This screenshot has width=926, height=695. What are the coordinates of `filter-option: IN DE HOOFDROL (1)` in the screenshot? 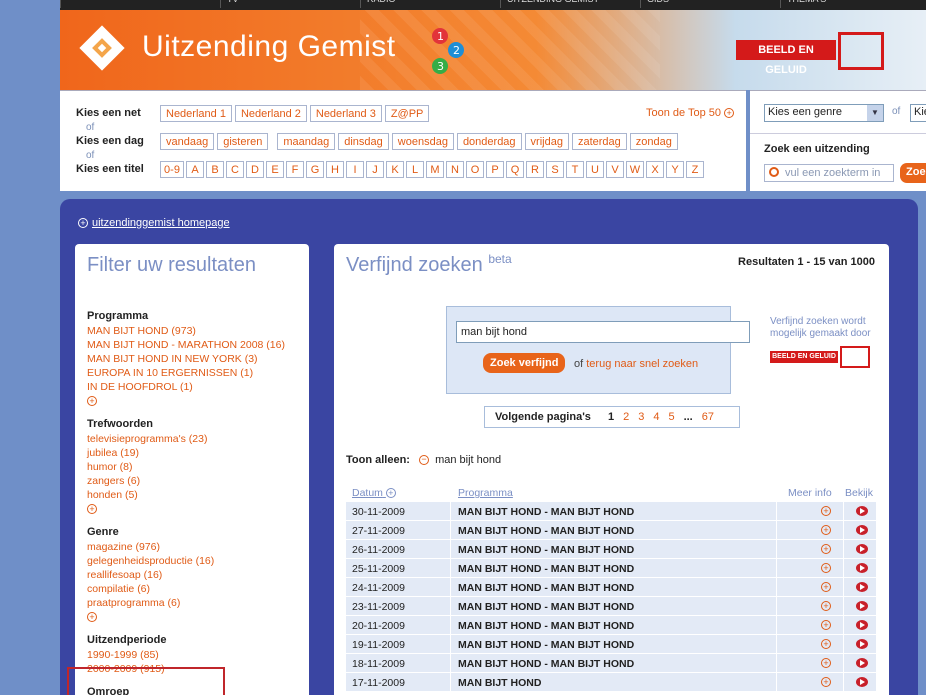 It's located at (194, 387).